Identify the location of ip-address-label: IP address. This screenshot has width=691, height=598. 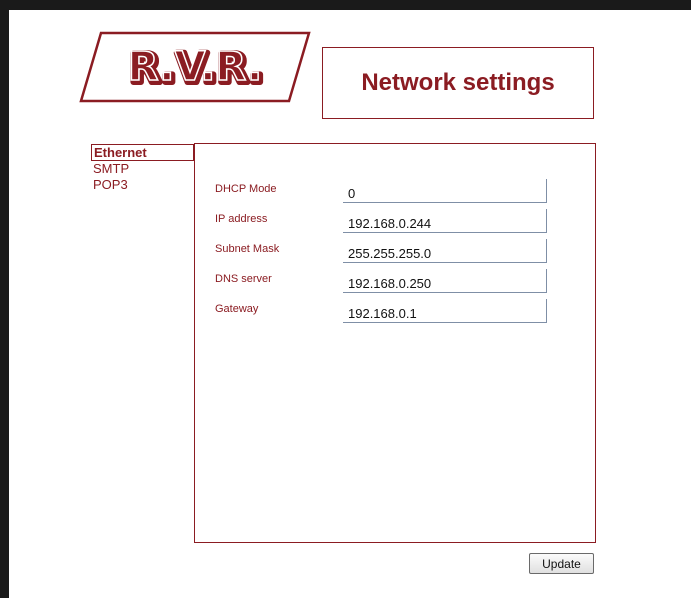
(241, 219).